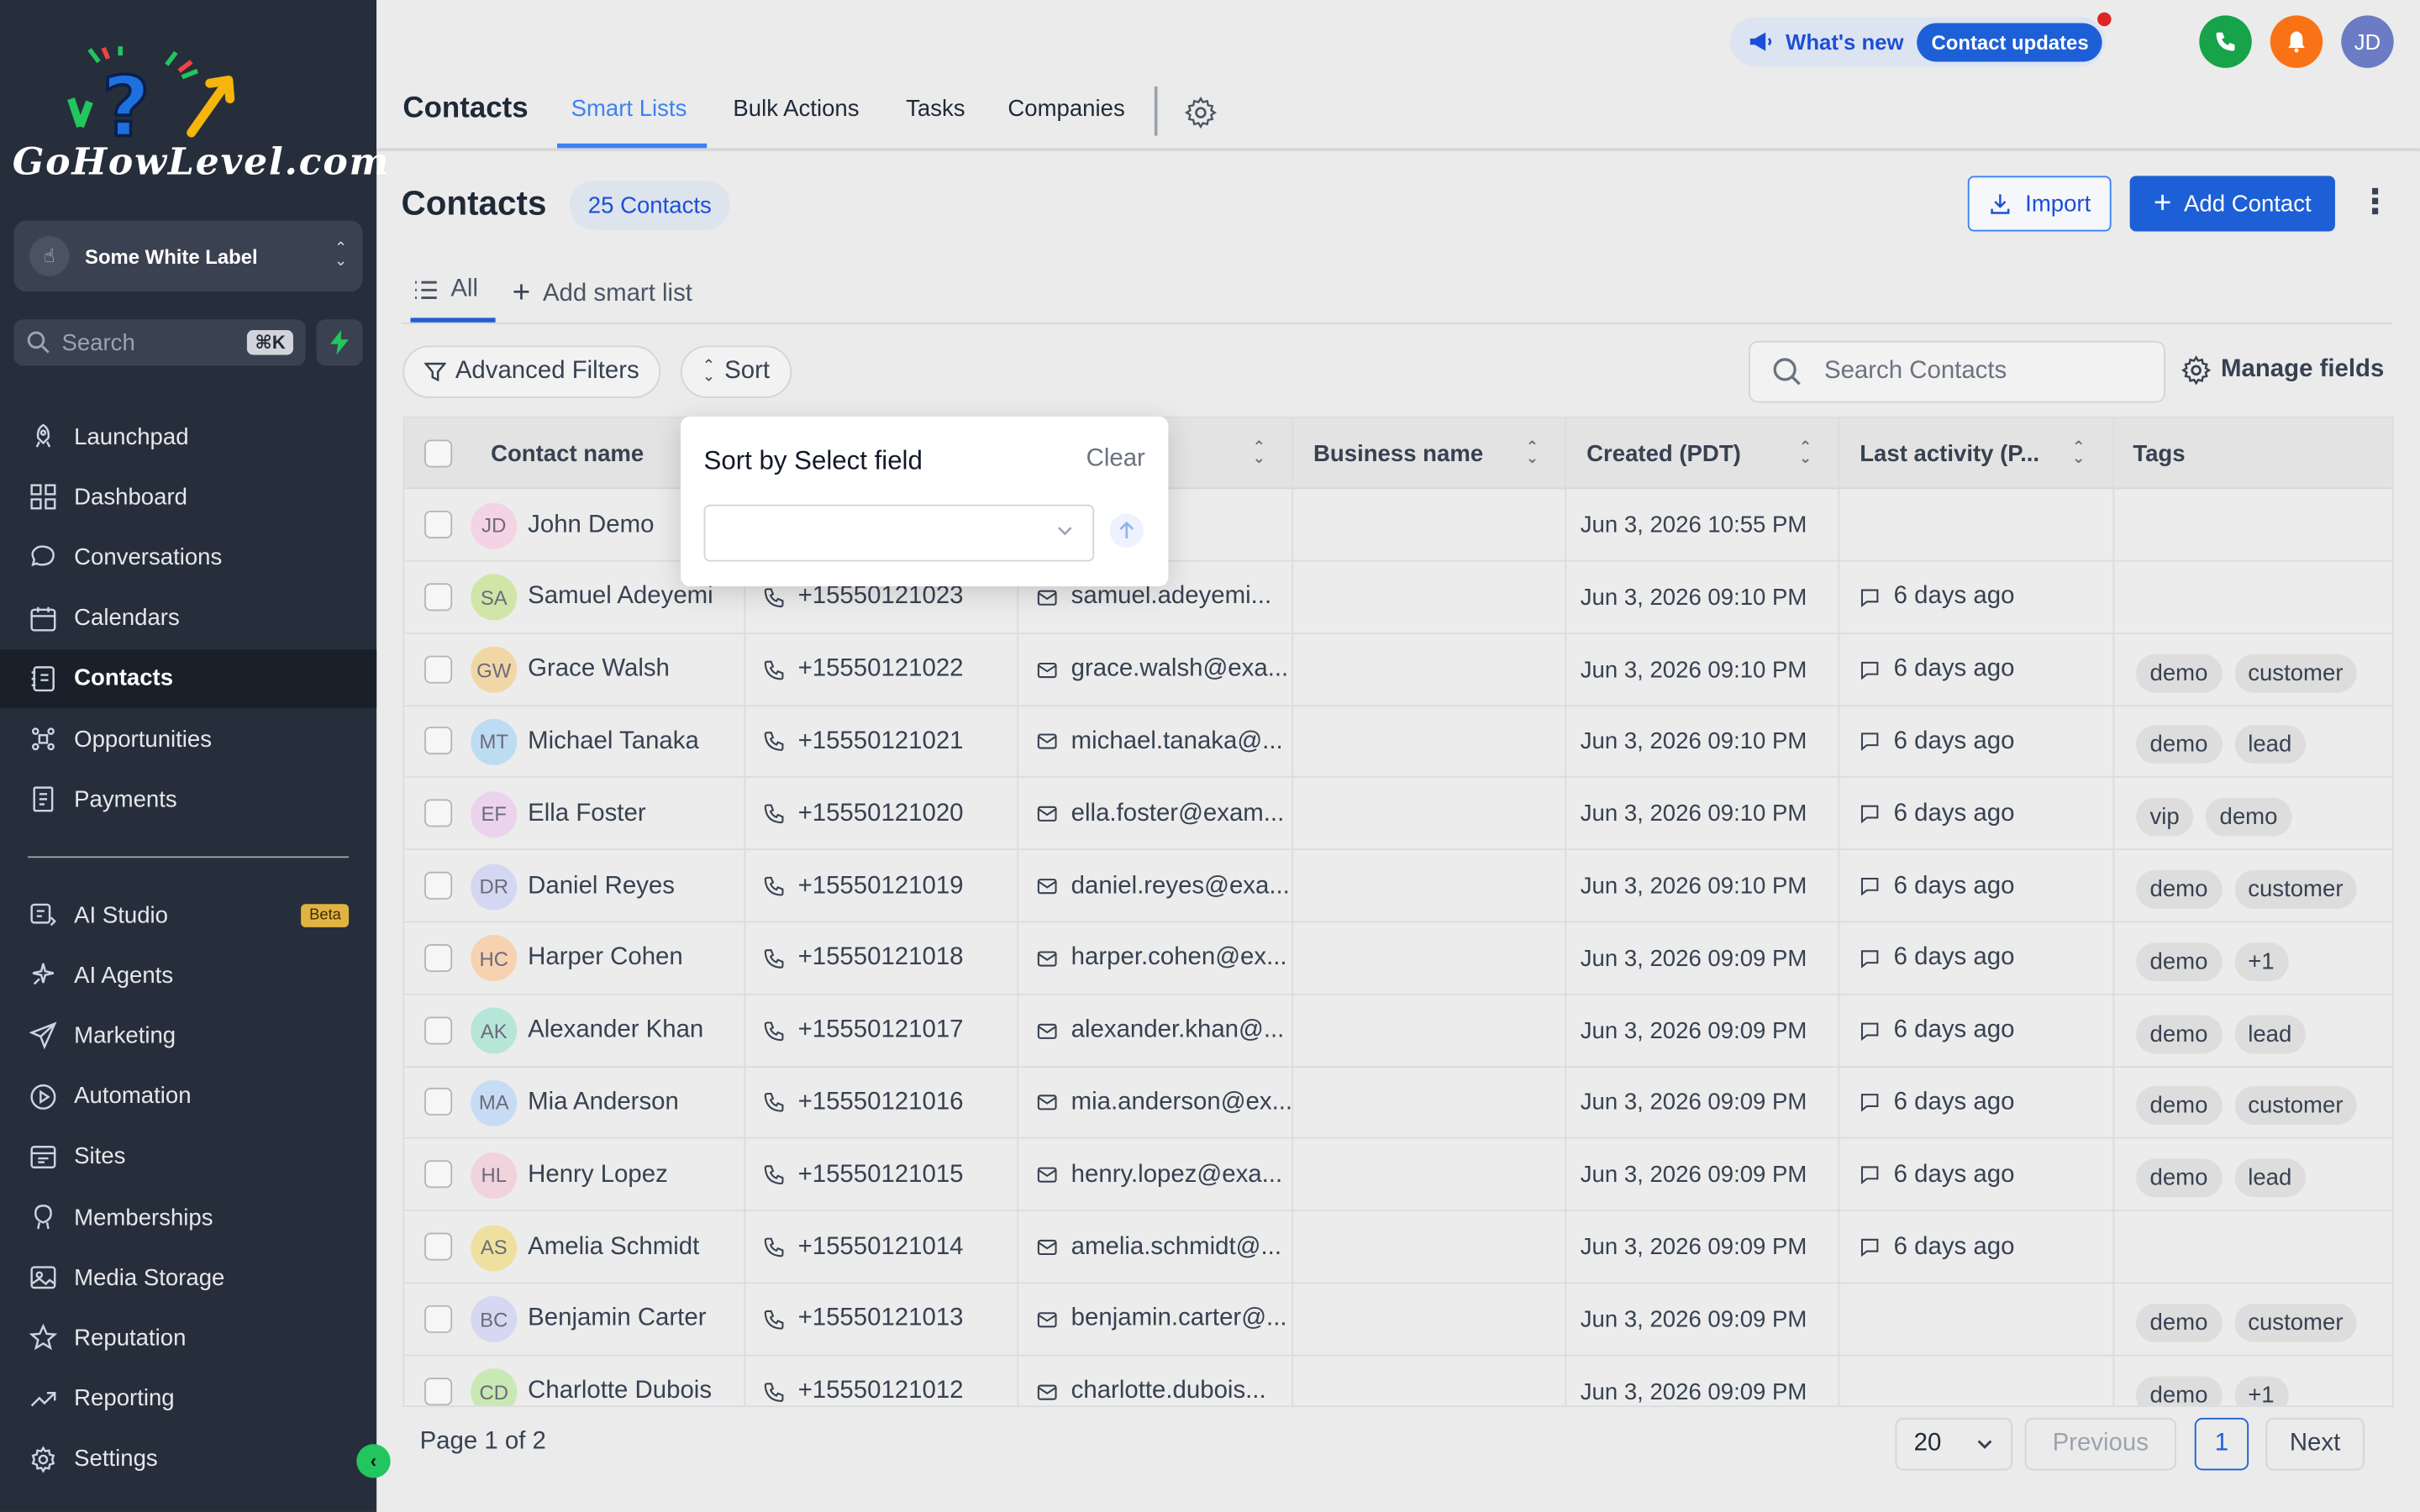 Image resolution: width=2420 pixels, height=1512 pixels. Describe the element at coordinates (890, 1175) in the screenshot. I see `phone-cell: +15550121015` at that location.